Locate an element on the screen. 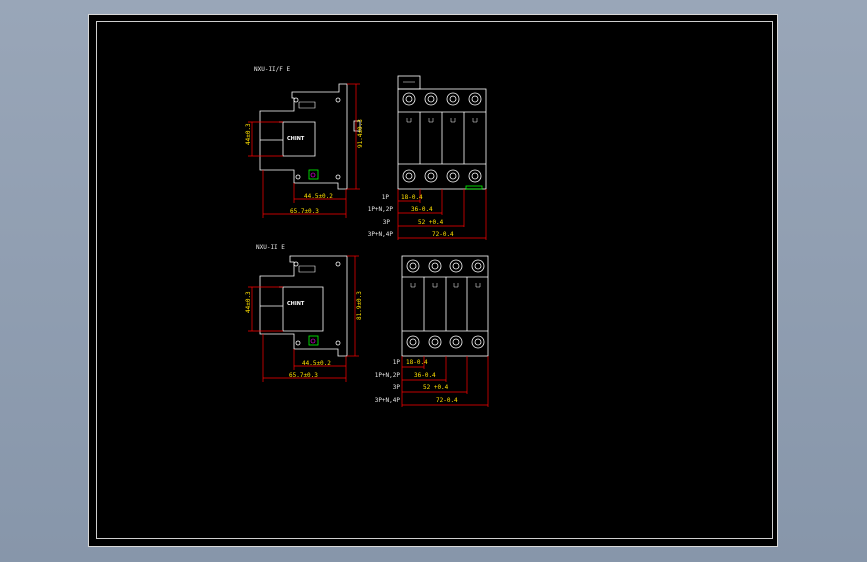 This screenshot has width=867, height=562. top-side-view is located at coordinates (310, 136).